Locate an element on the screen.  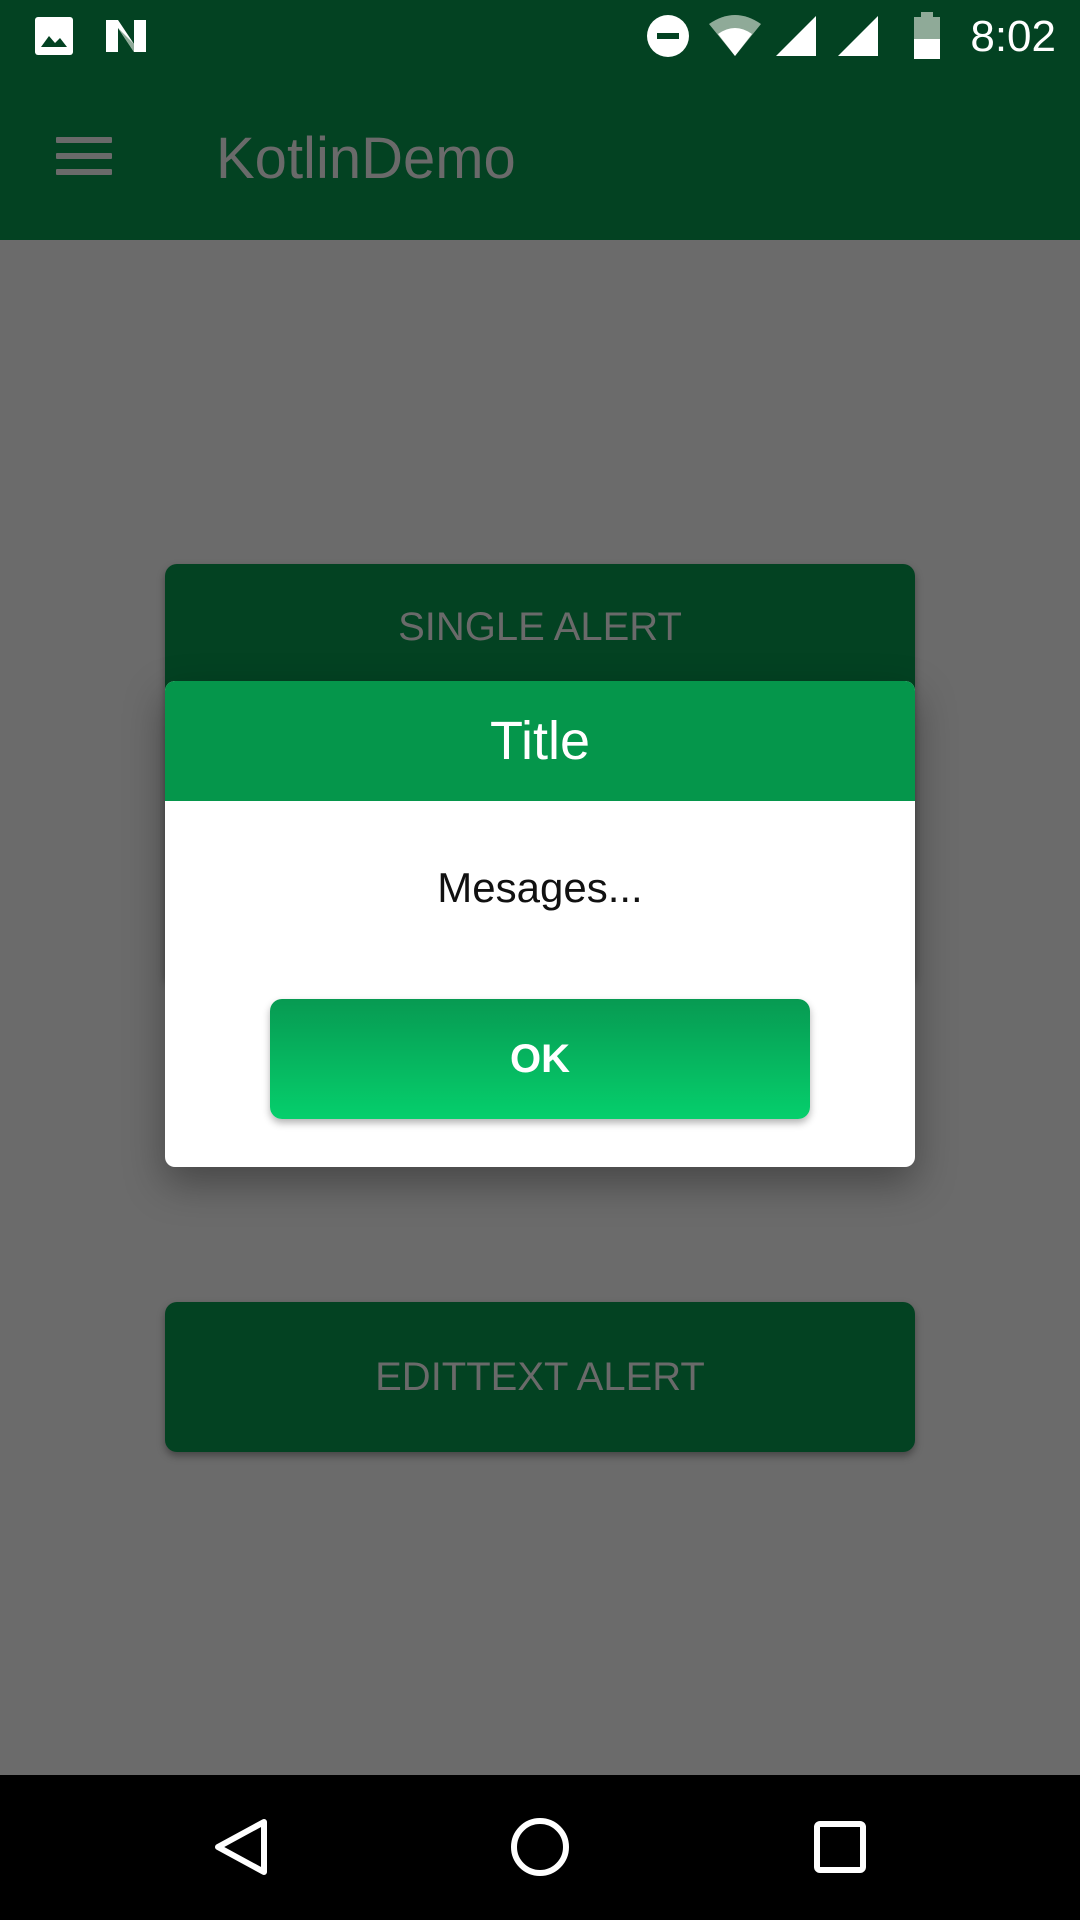
app-title: KotlinDemo is located at coordinates (366, 158).